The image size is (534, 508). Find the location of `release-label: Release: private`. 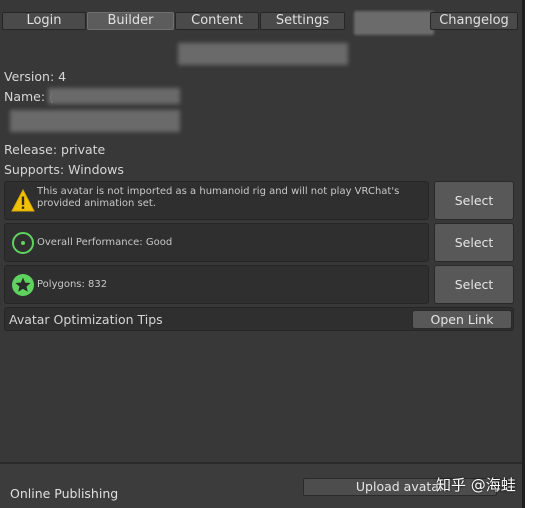

release-label: Release: private is located at coordinates (55, 149).